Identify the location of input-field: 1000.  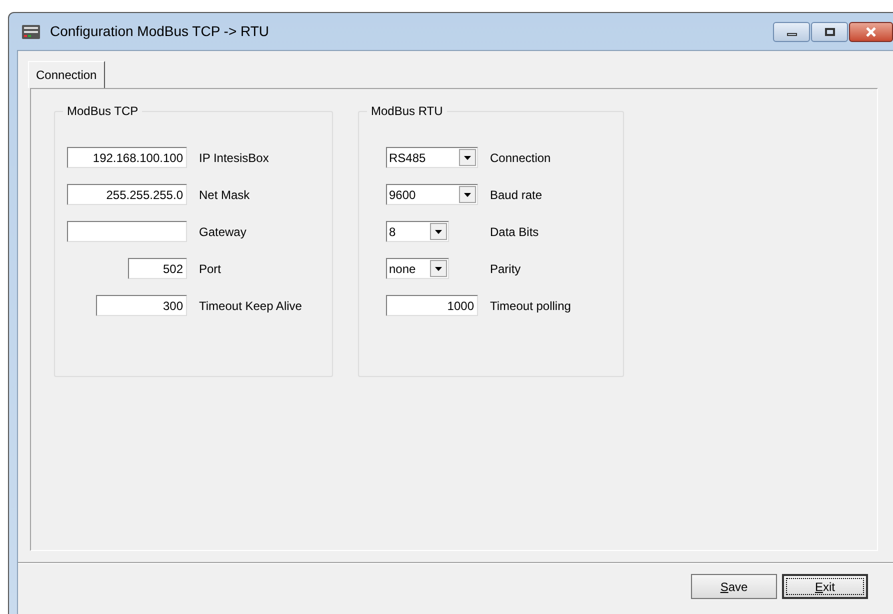
(432, 305).